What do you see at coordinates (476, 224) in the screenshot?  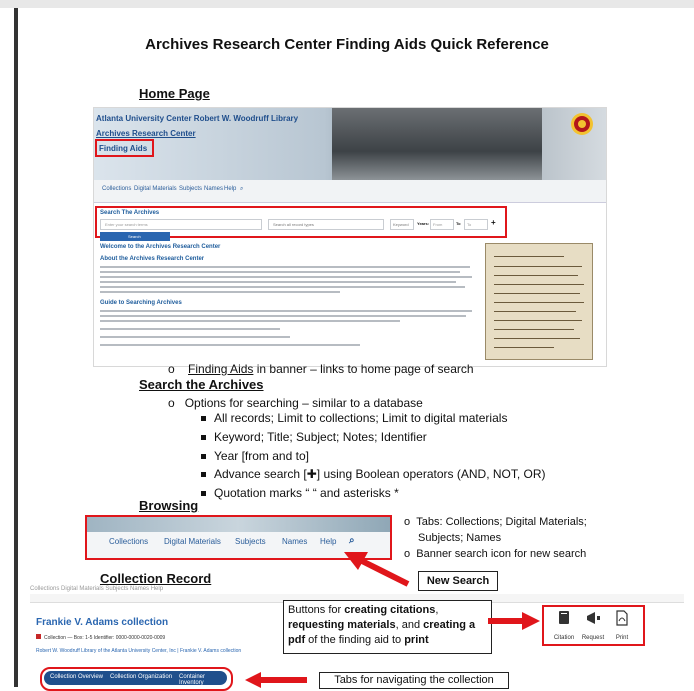 I see `year-to-input: To` at bounding box center [476, 224].